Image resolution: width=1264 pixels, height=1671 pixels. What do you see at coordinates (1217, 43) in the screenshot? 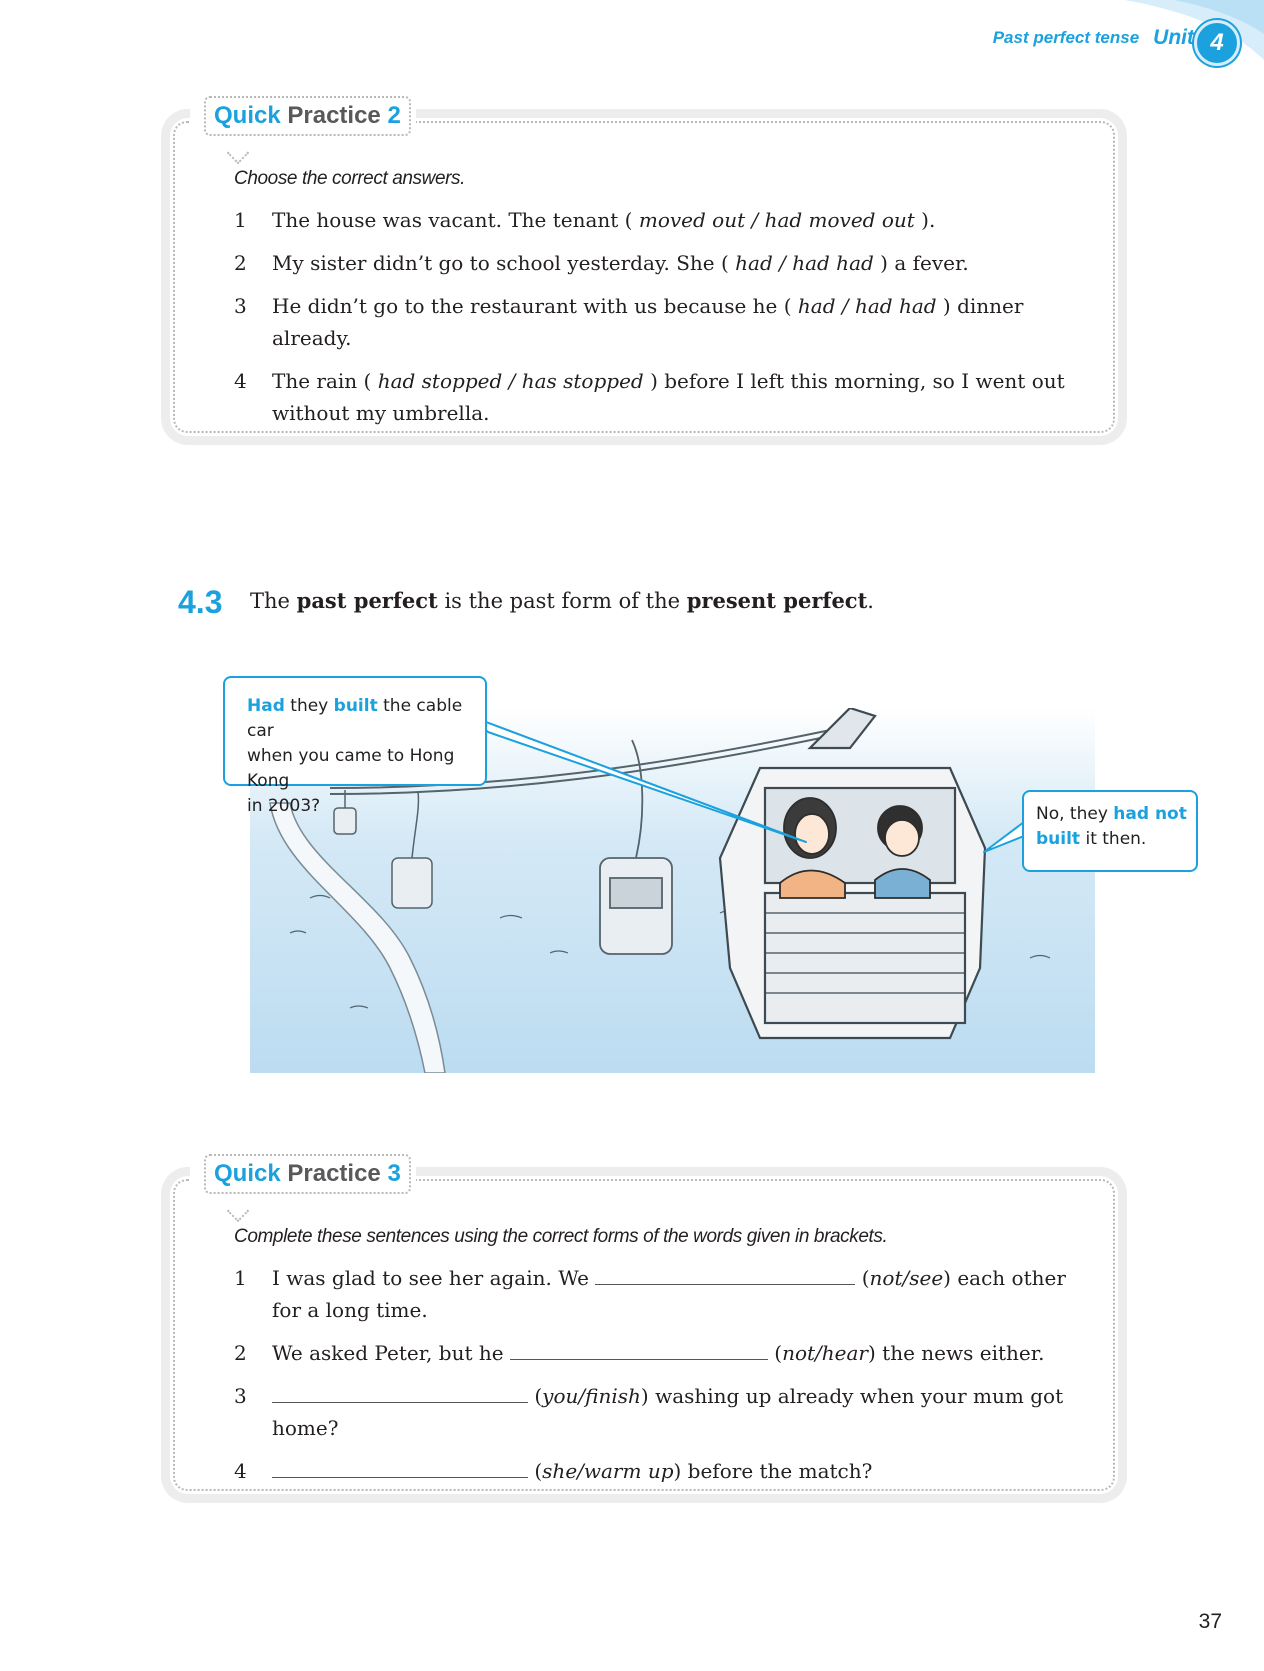
I see `unit-number-badge: 4` at bounding box center [1217, 43].